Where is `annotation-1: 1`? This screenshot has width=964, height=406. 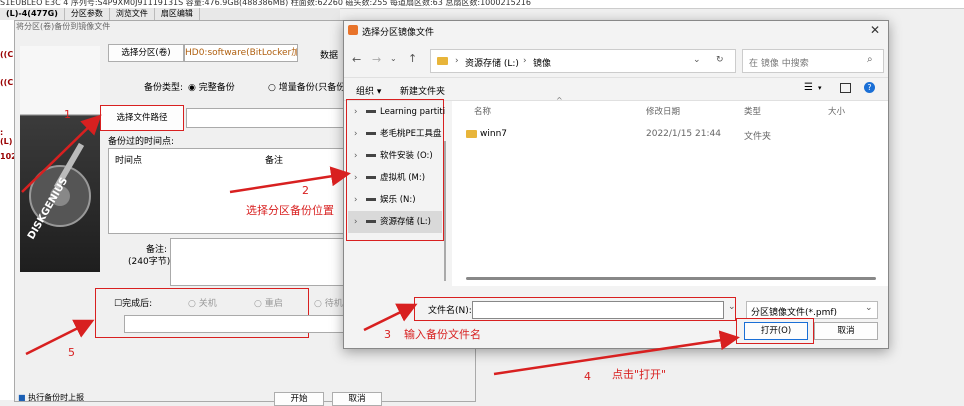 annotation-1: 1 is located at coordinates (67, 114).